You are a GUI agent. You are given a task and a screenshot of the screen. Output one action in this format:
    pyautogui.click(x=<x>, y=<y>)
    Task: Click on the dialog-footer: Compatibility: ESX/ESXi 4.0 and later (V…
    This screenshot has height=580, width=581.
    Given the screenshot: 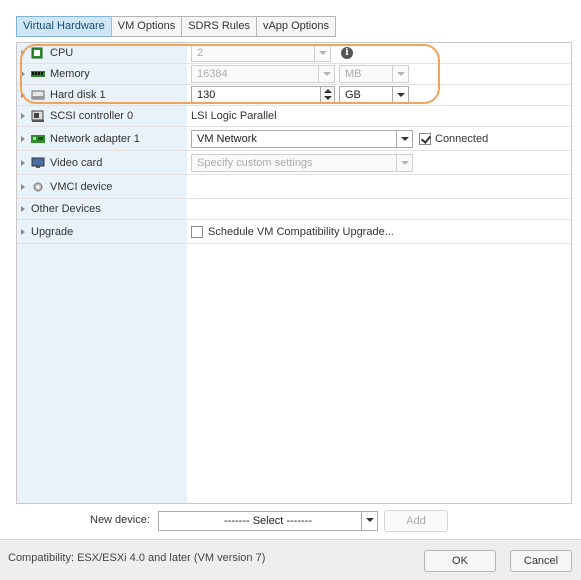 What is the action you would take?
    pyautogui.click(x=290, y=559)
    